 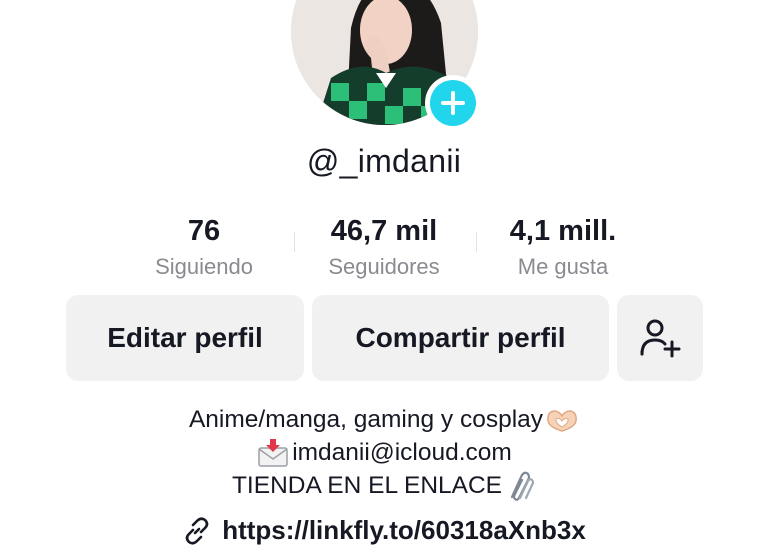 I want to click on person-add-icon, so click(x=660, y=338).